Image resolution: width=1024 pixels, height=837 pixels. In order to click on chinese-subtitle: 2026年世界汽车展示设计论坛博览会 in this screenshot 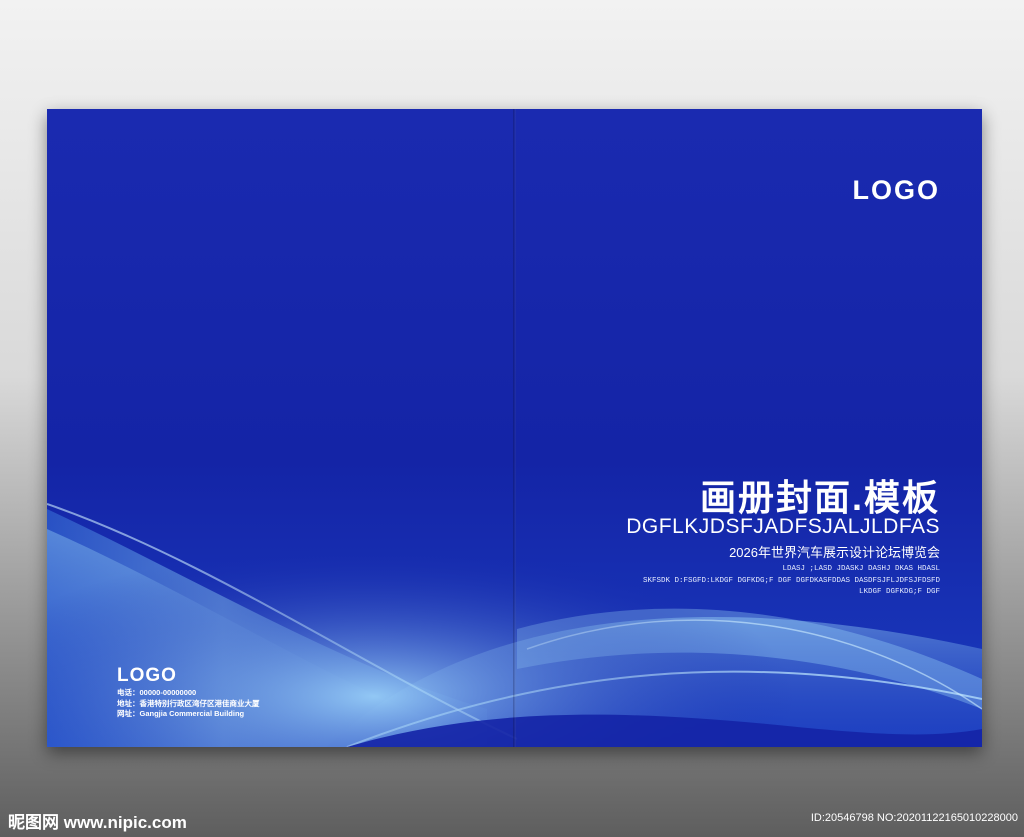, I will do `click(834, 552)`.